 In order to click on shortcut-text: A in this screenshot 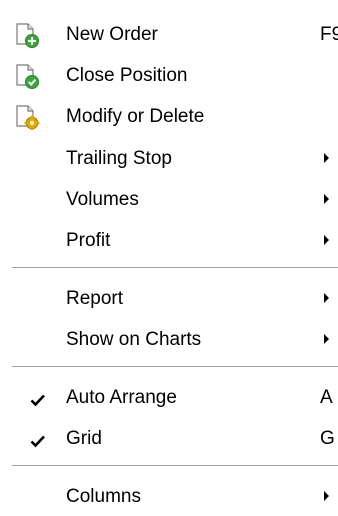, I will do `click(326, 397)`.